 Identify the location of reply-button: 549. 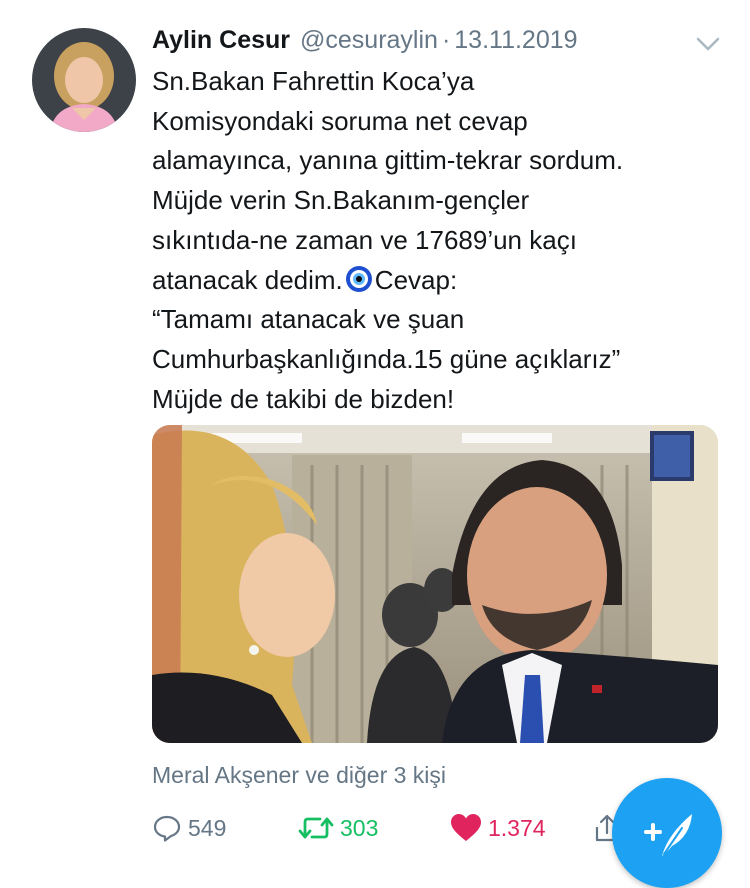
(189, 828).